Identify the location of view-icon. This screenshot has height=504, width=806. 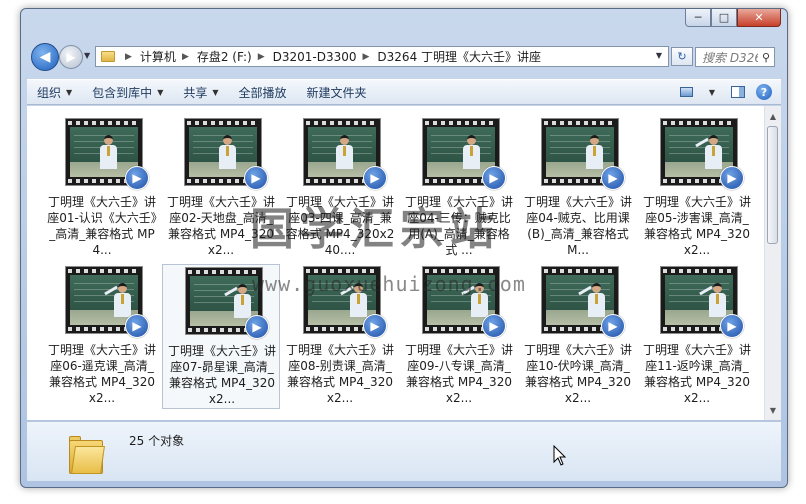
(686, 92).